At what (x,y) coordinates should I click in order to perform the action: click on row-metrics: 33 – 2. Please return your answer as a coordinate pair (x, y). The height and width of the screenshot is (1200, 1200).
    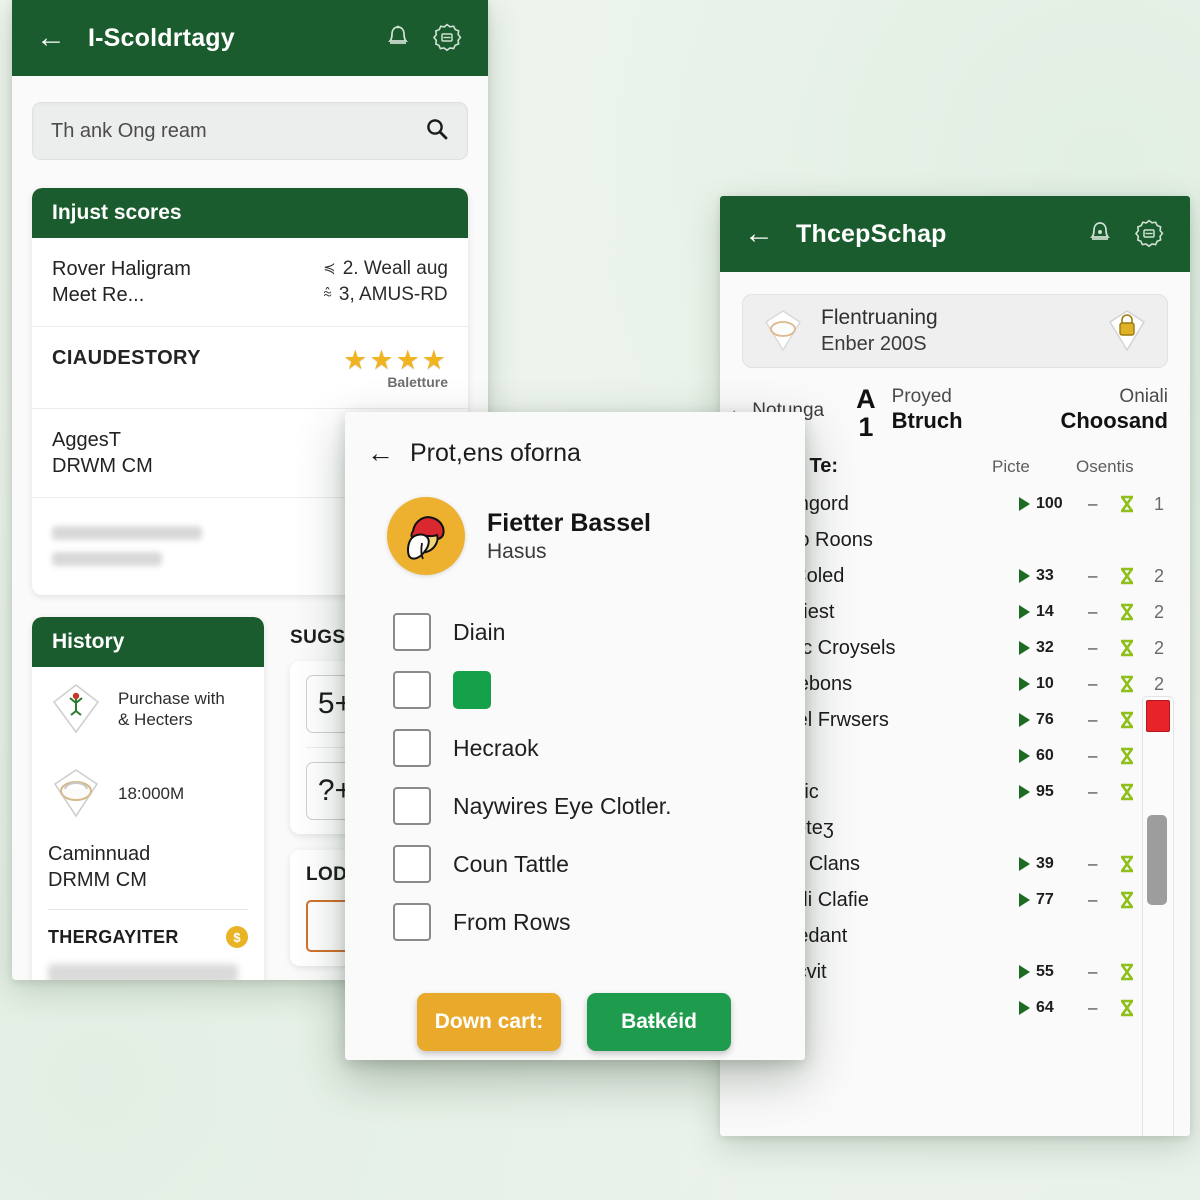
    Looking at the image, I should click on (1093, 576).